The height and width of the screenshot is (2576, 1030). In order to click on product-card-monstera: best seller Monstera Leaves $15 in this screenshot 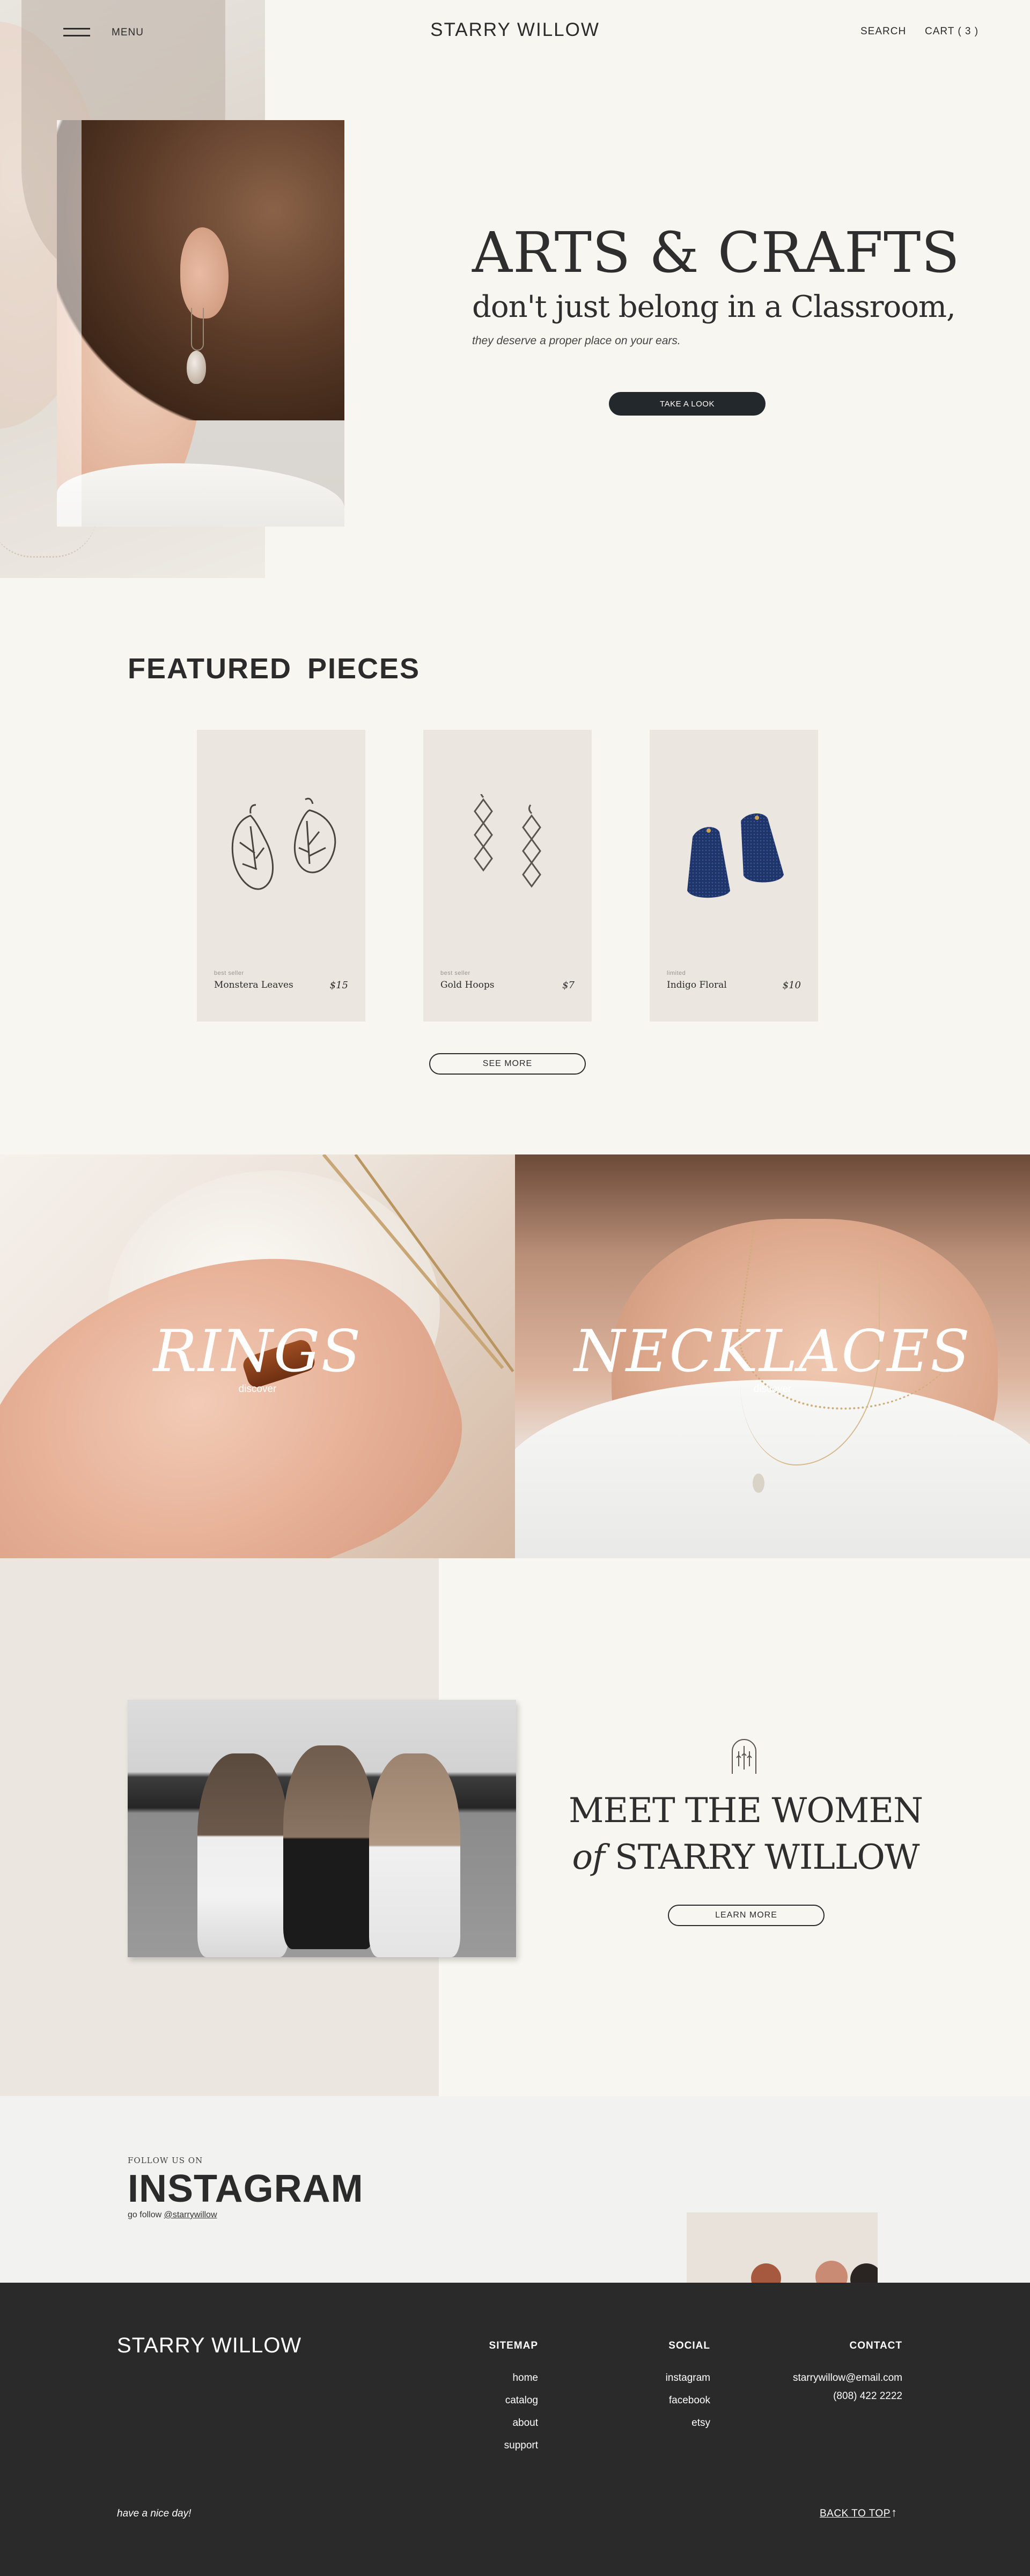, I will do `click(281, 875)`.